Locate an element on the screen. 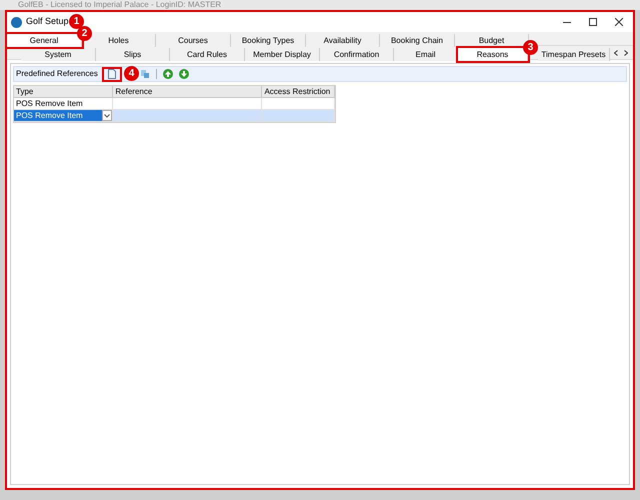 The image size is (640, 500). scroll-left-icon is located at coordinates (616, 53).